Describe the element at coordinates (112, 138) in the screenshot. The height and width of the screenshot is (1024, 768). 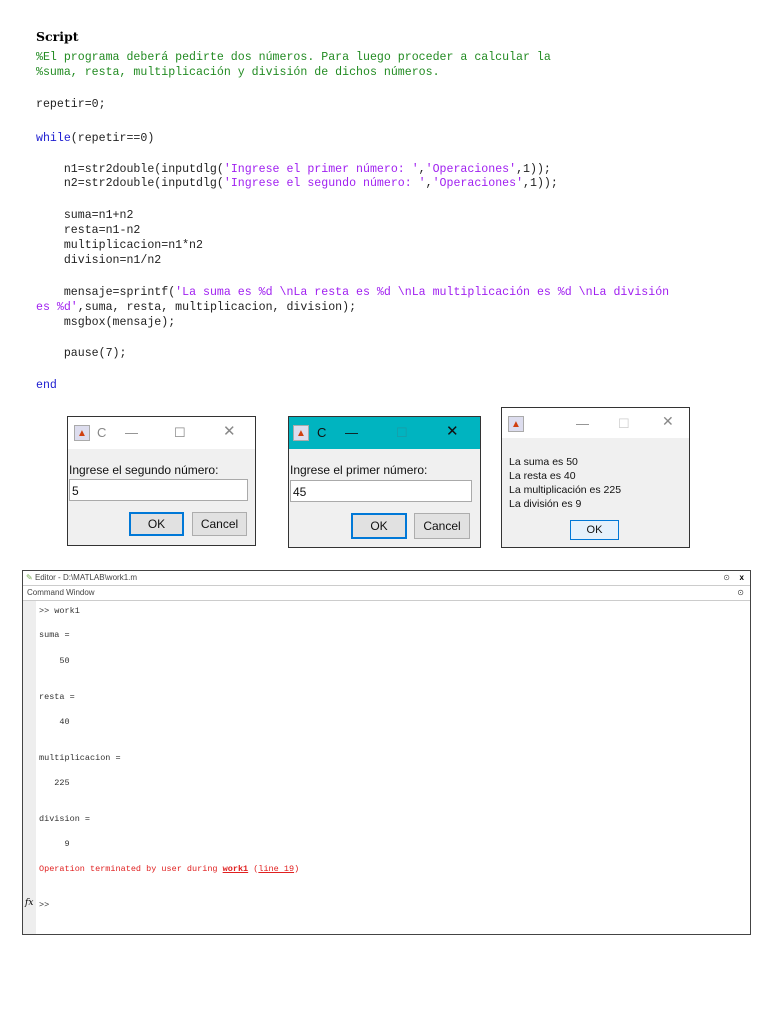
I see `code-token: (repetir==0)` at that location.